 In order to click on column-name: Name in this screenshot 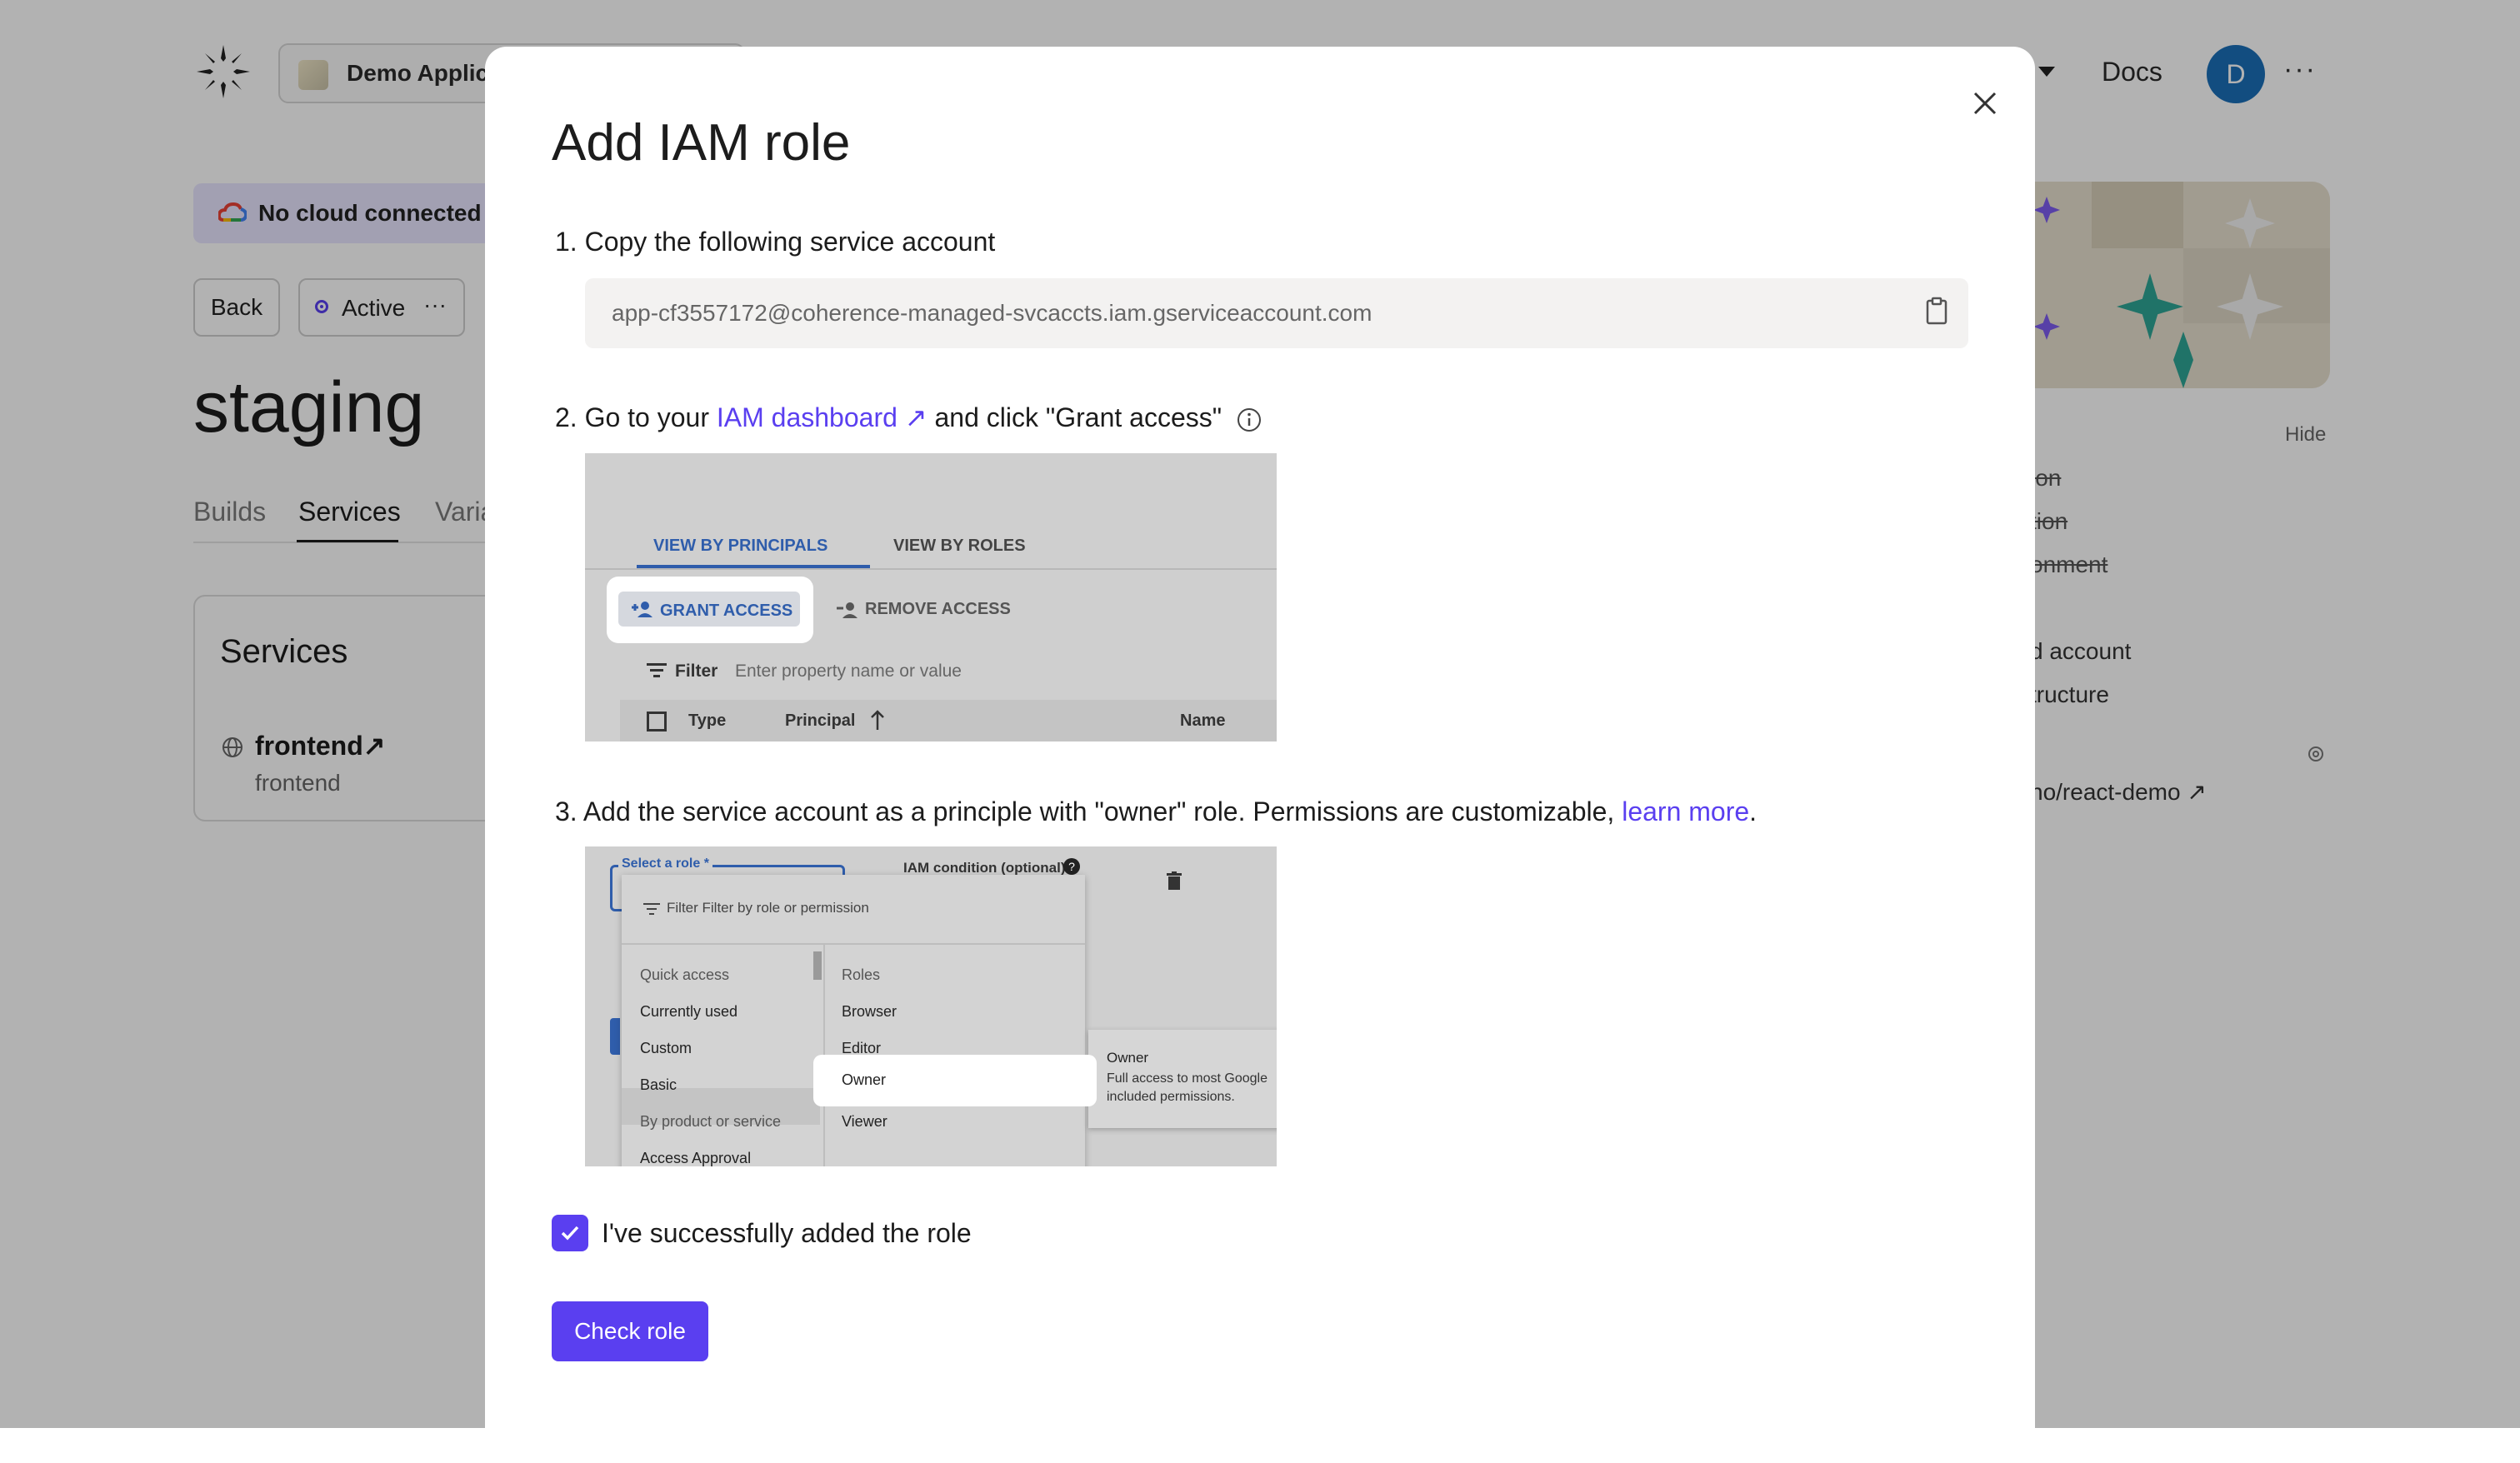, I will do `click(1203, 721)`.